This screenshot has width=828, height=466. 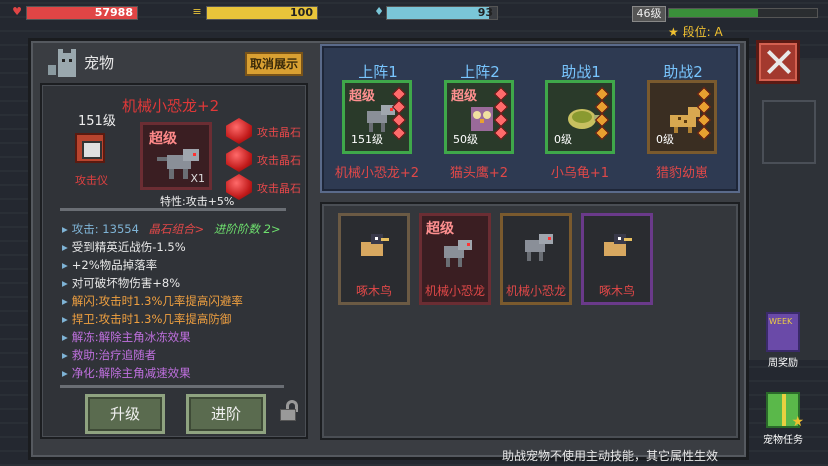 I want to click on attr-text: +2%物品掉落率, so click(x=114, y=265).